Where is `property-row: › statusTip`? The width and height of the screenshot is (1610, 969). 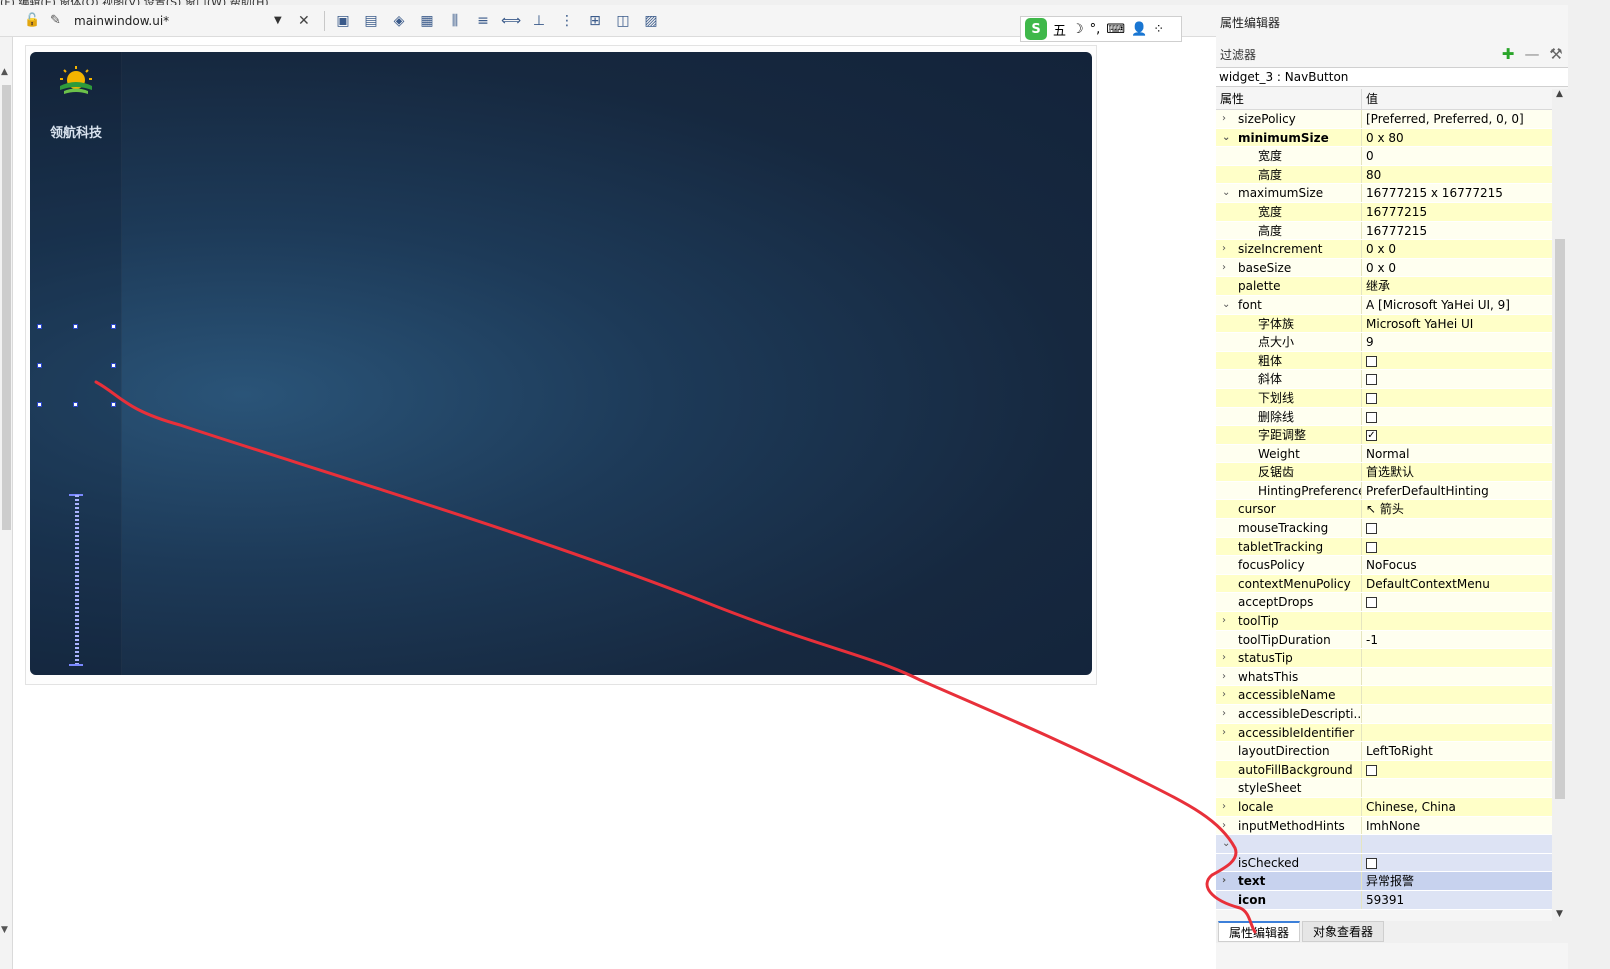
property-row: › statusTip is located at coordinates (1384, 658).